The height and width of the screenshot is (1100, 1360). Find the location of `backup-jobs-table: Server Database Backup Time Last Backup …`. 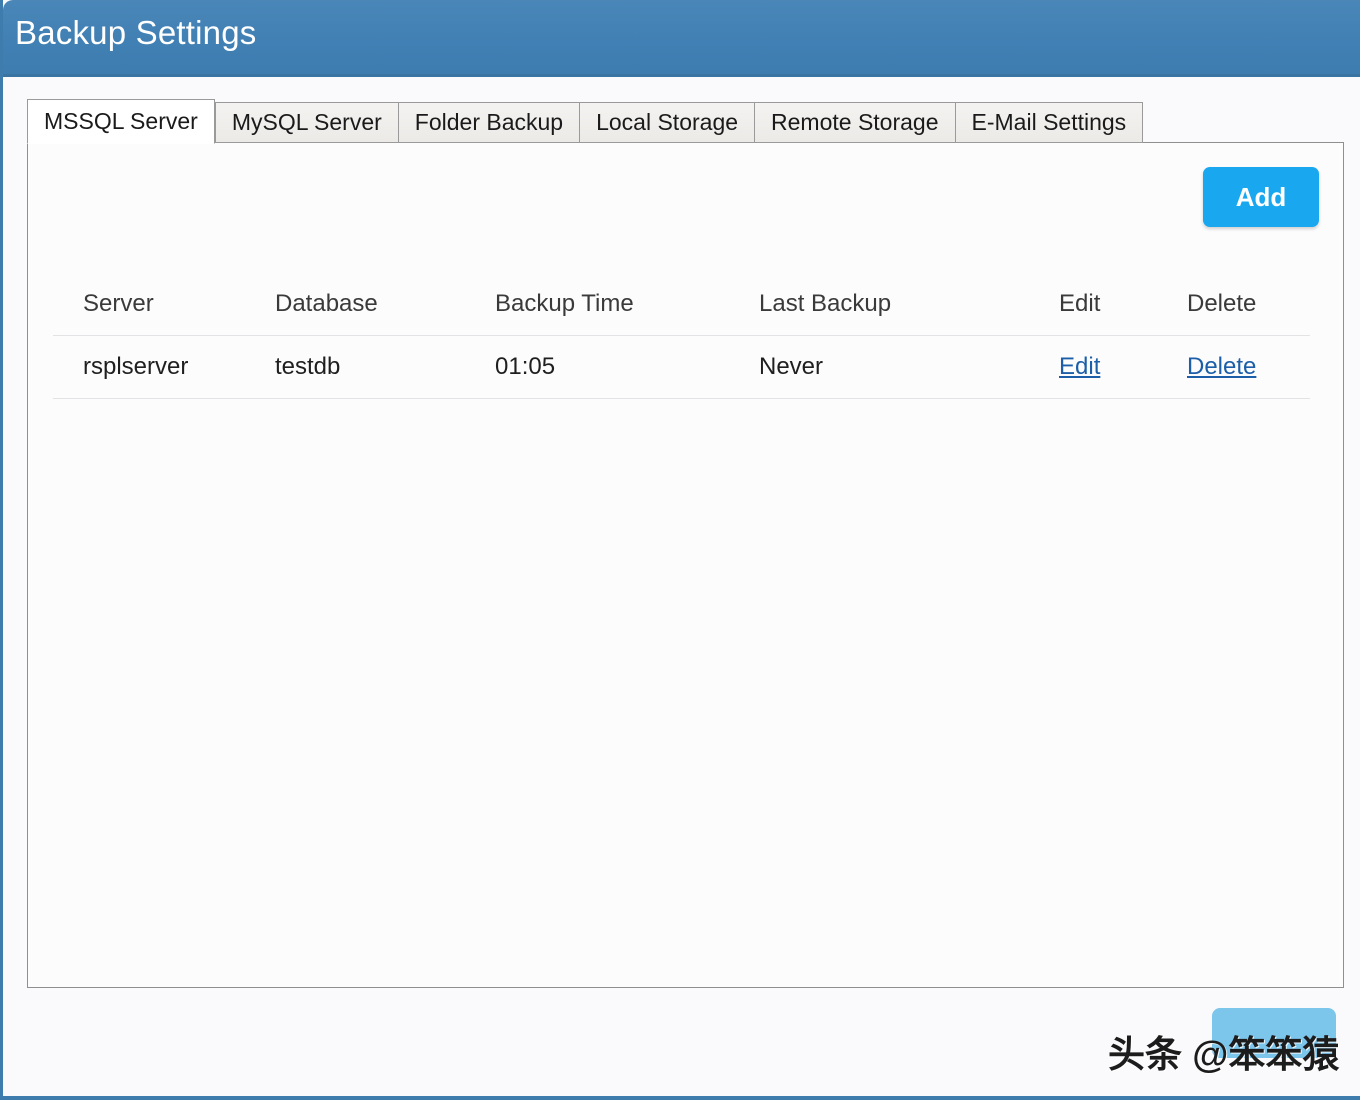

backup-jobs-table: Server Database Backup Time Last Backup … is located at coordinates (681, 336).